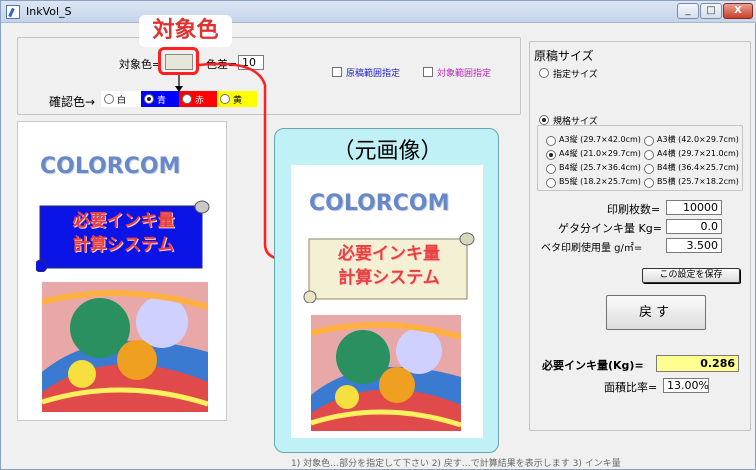 This screenshot has height=470, width=756. Describe the element at coordinates (610, 228) in the screenshot. I see `geta-ink-label: ゲタ分インキ量 Kg=` at that location.